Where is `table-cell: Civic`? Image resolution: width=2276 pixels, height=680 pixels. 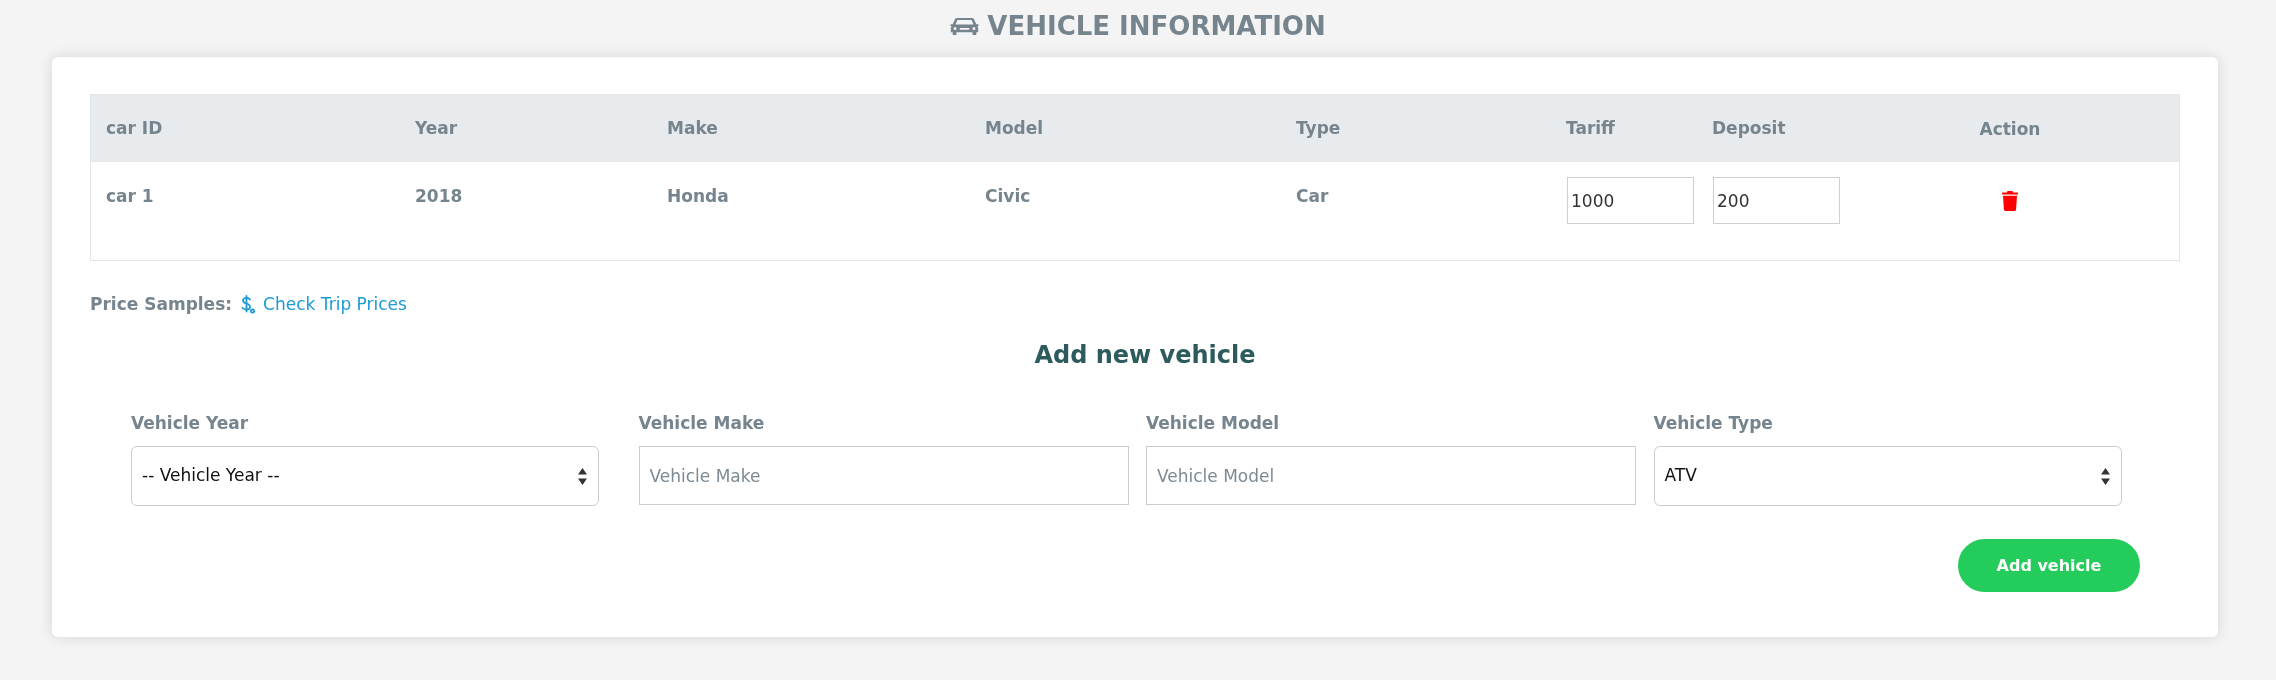
table-cell: Civic is located at coordinates (1008, 196).